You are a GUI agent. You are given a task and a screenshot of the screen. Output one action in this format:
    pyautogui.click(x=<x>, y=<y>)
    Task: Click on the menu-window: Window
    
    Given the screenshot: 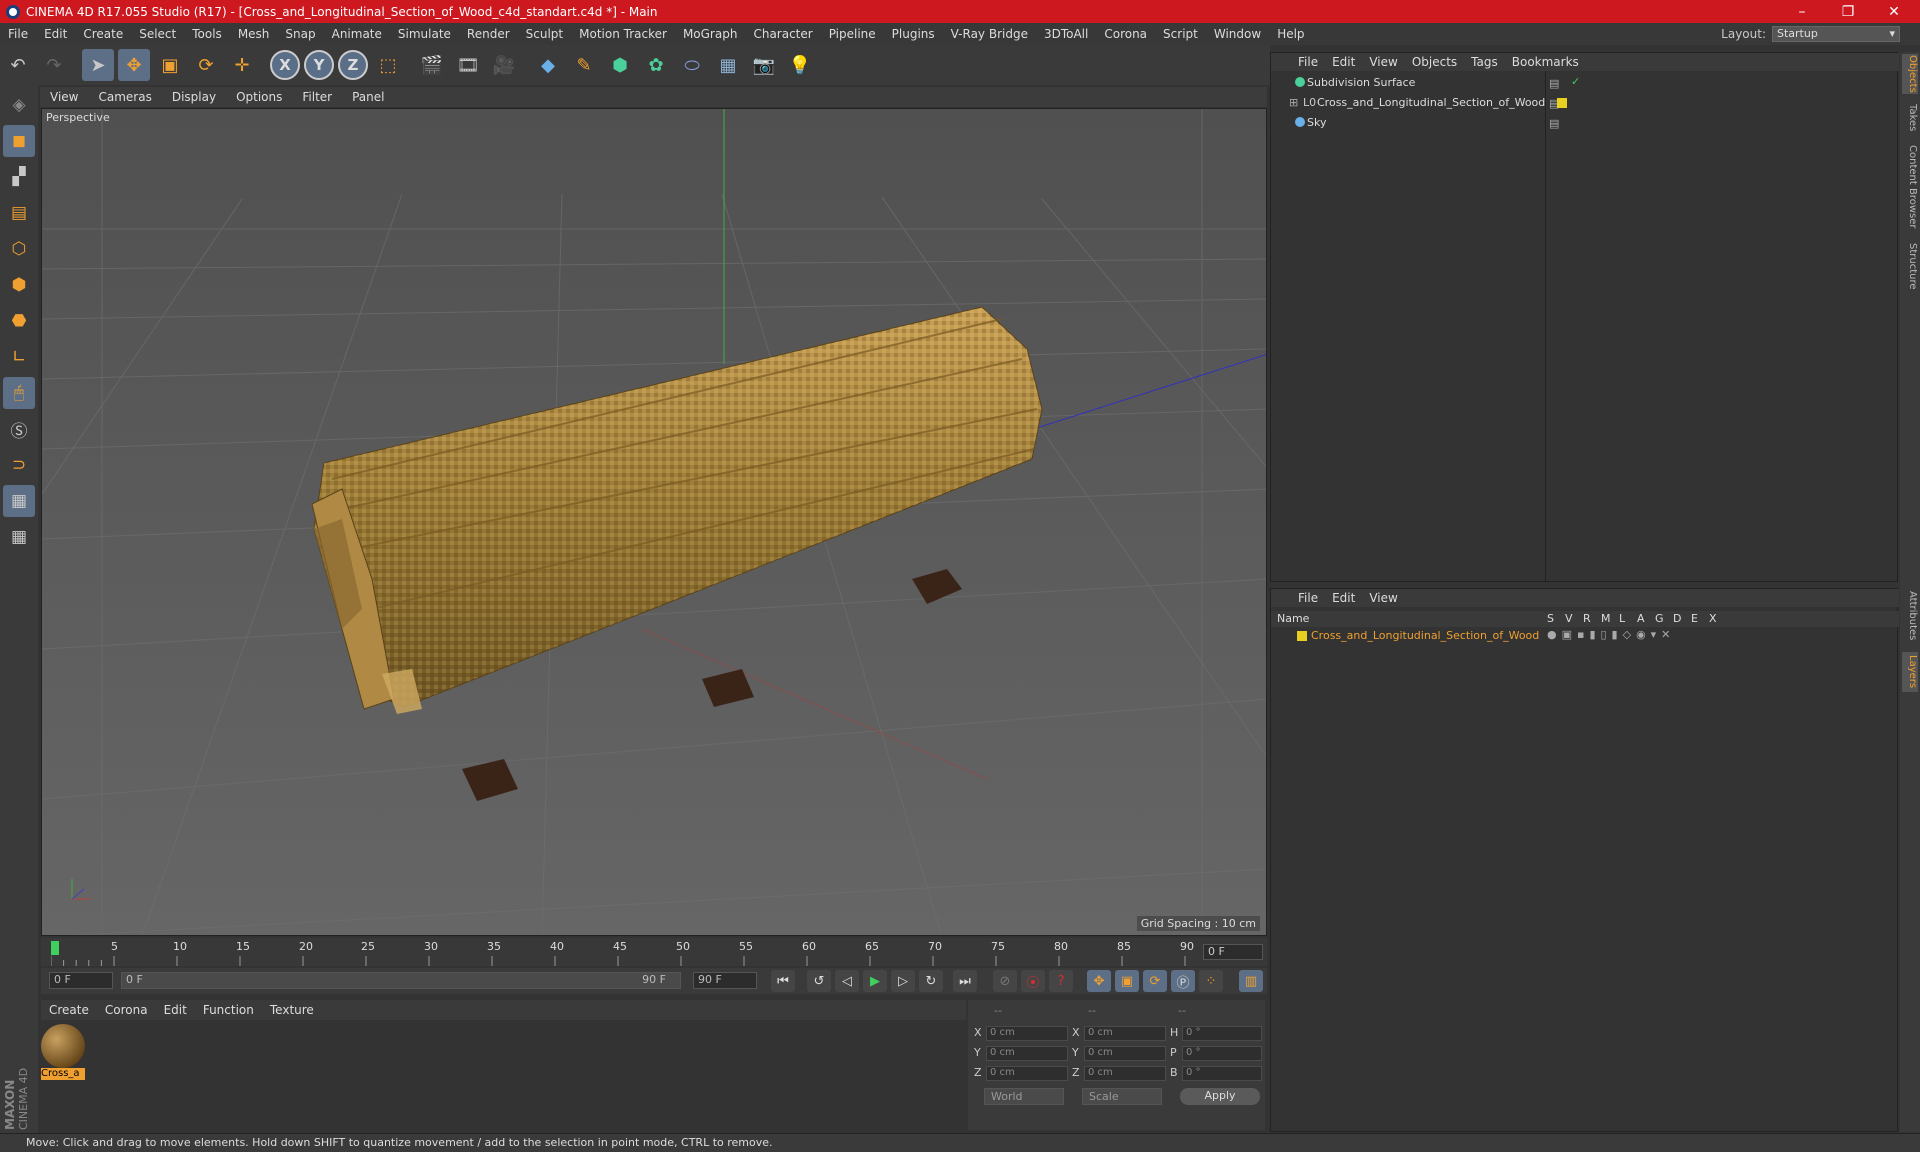 What is the action you would take?
    pyautogui.click(x=1237, y=34)
    